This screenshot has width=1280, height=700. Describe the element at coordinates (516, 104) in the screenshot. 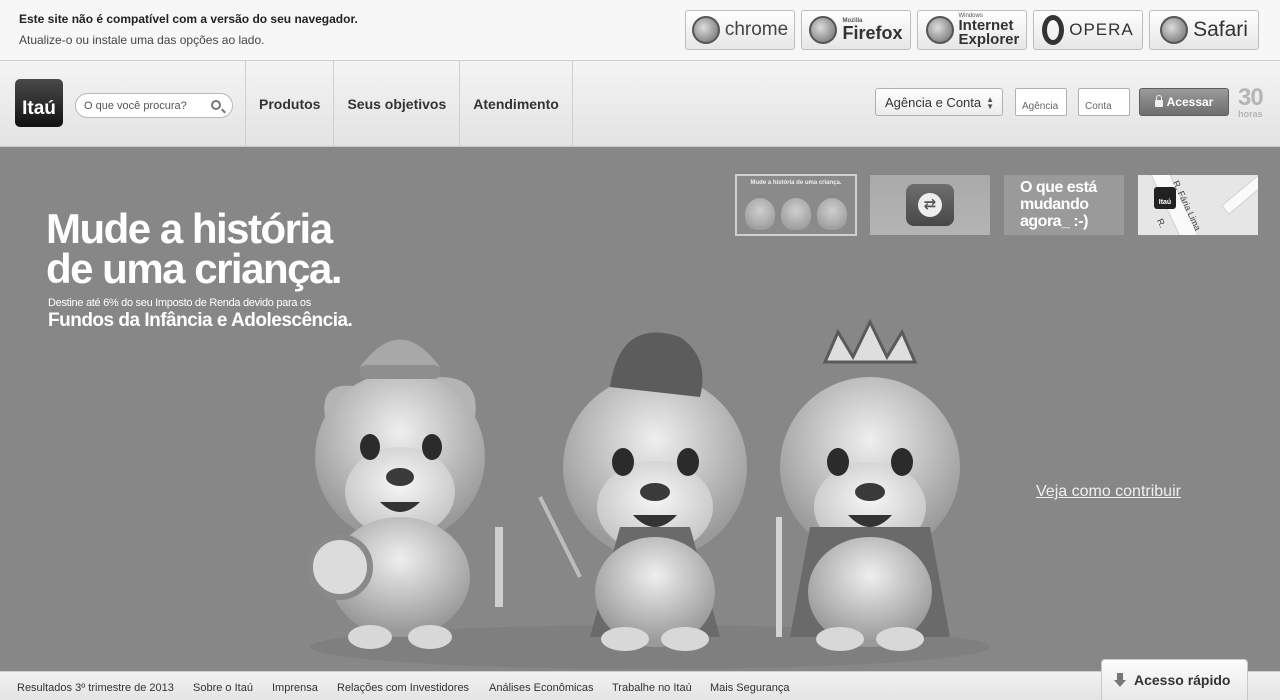

I see `nav-item-atendimento: Atendimento` at that location.